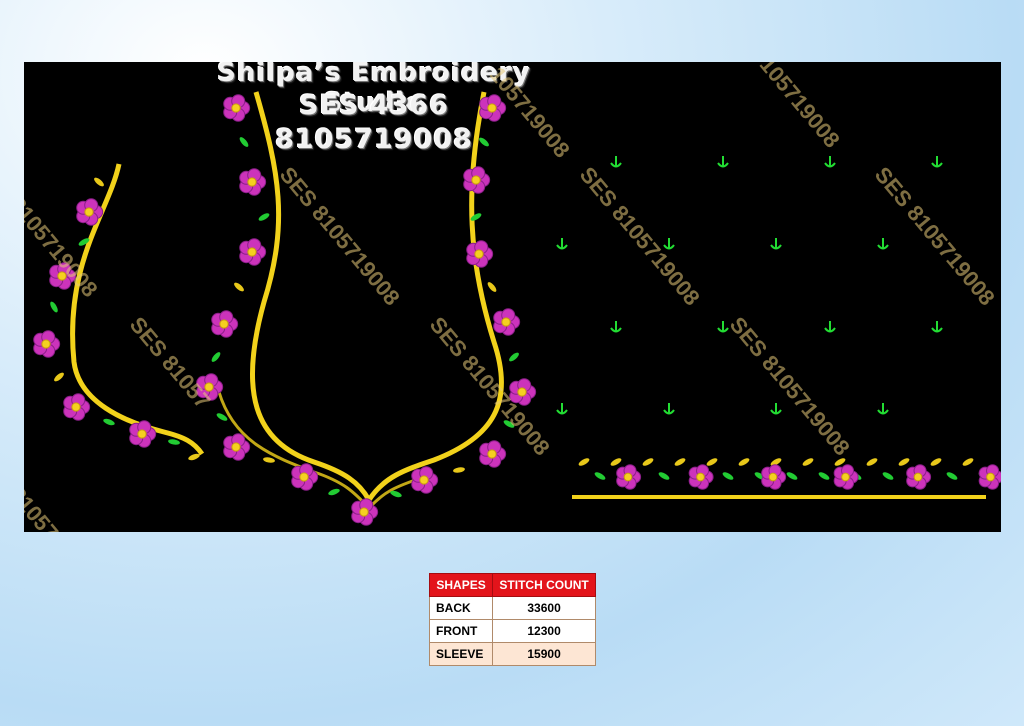  Describe the element at coordinates (544, 631) in the screenshot. I see `count-cell: 12300` at that location.